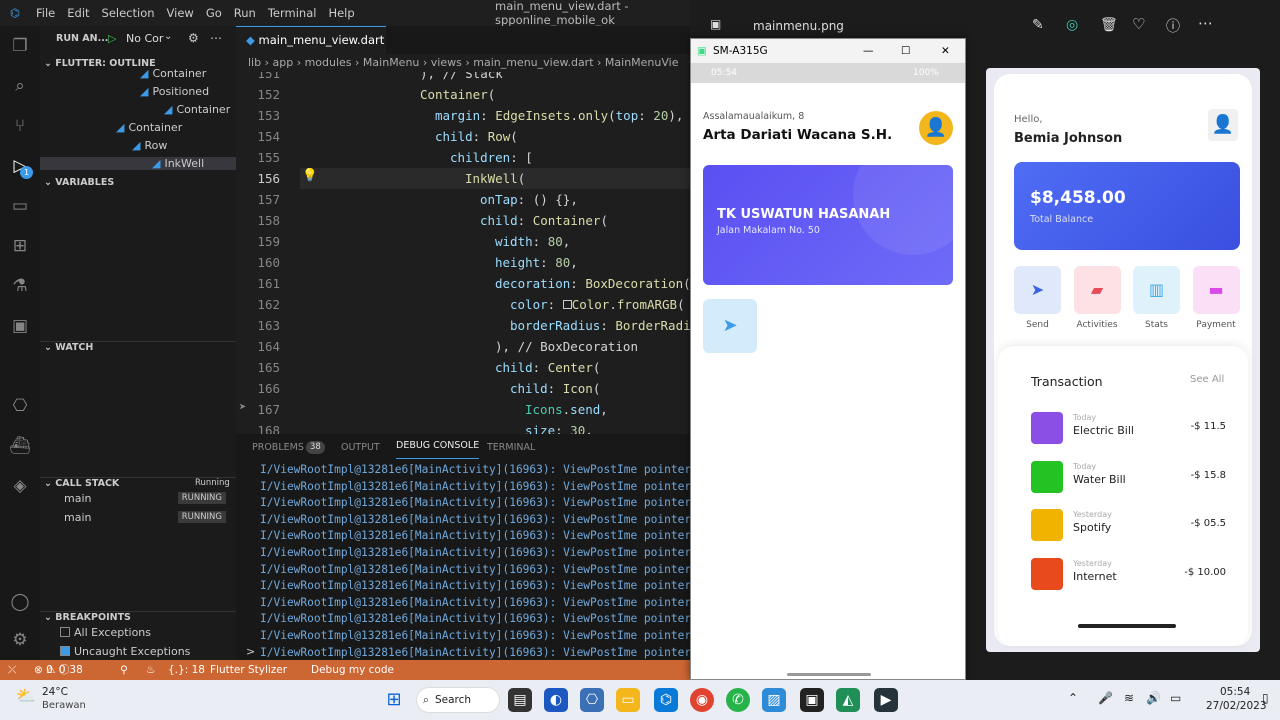  I want to click on tab-debug-console: DEBUG CONSOLE, so click(438, 446).